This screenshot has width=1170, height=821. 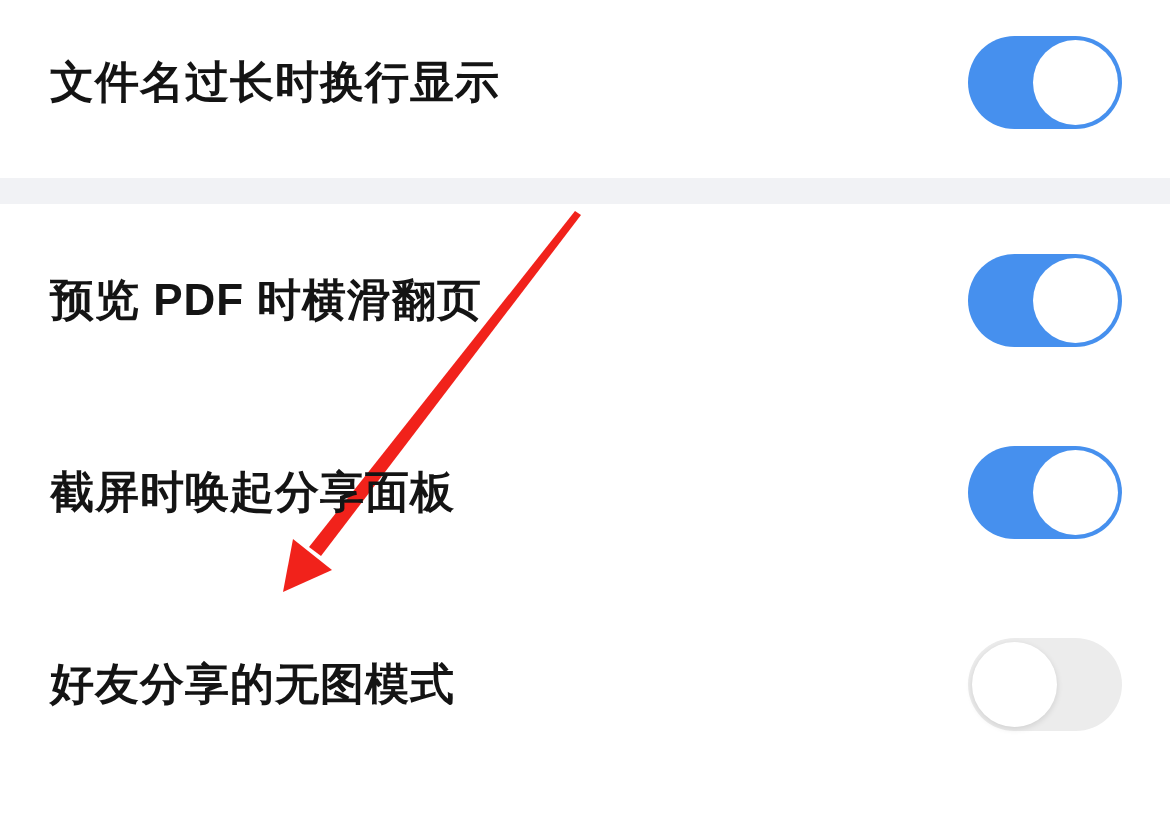 I want to click on setting-label: 好友分享的无图模式, so click(x=252, y=683).